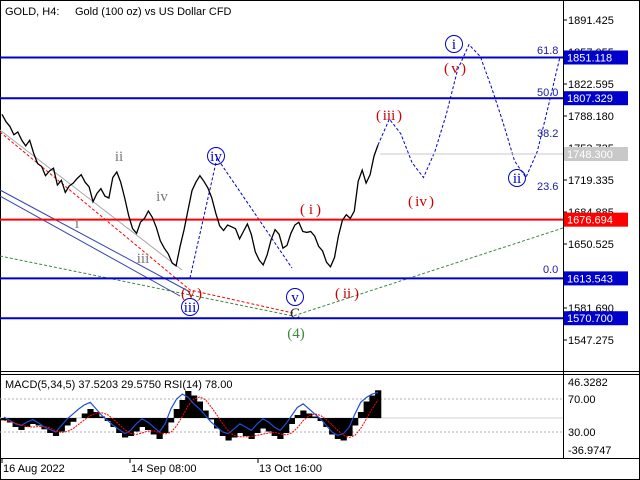 The image size is (640, 480). What do you see at coordinates (290, 469) in the screenshot?
I see `time-label: 13 Oct 16:00` at bounding box center [290, 469].